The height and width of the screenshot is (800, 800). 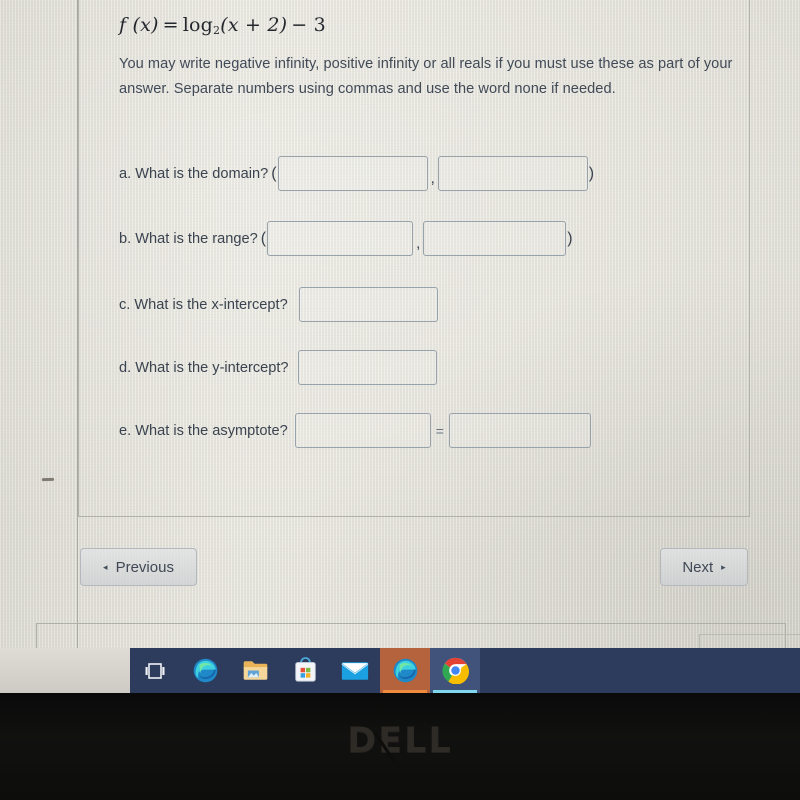 I want to click on range-upper-input, so click(x=495, y=238).